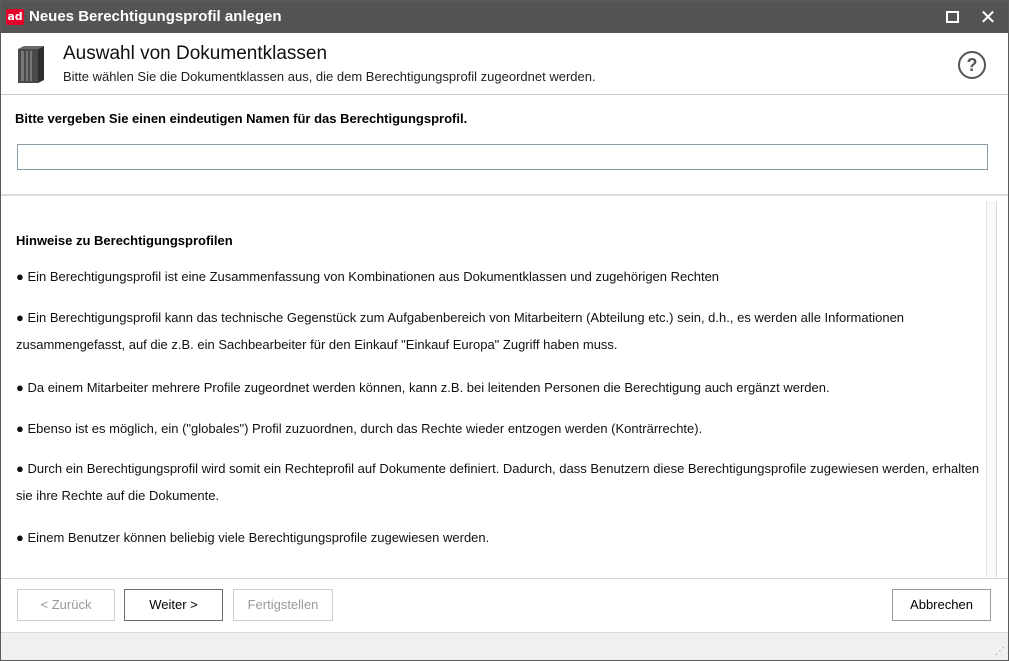 Image resolution: width=1009 pixels, height=661 pixels. Describe the element at coordinates (173, 605) in the screenshot. I see `next-button: Weiter >` at that location.